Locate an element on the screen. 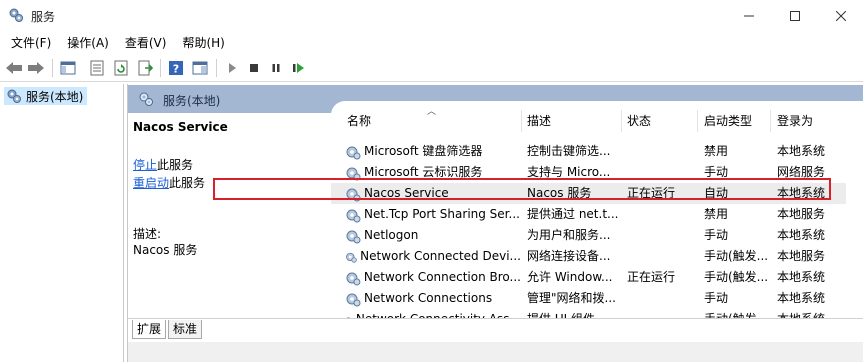  service-name: Network Connections is located at coordinates (428, 298).